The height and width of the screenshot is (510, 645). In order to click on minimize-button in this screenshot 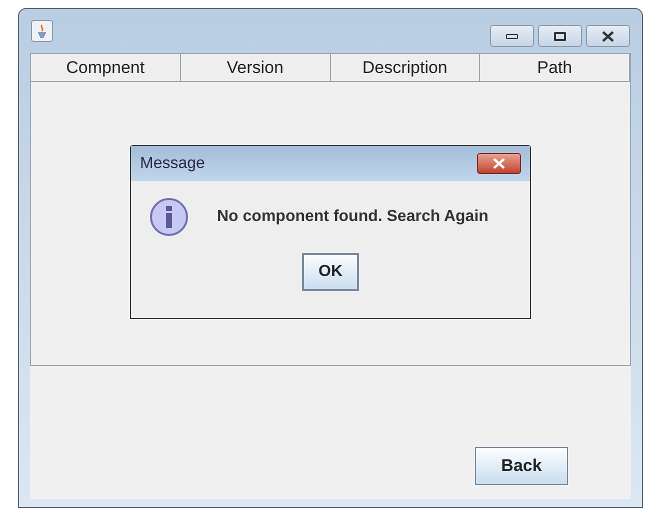, I will do `click(512, 36)`.